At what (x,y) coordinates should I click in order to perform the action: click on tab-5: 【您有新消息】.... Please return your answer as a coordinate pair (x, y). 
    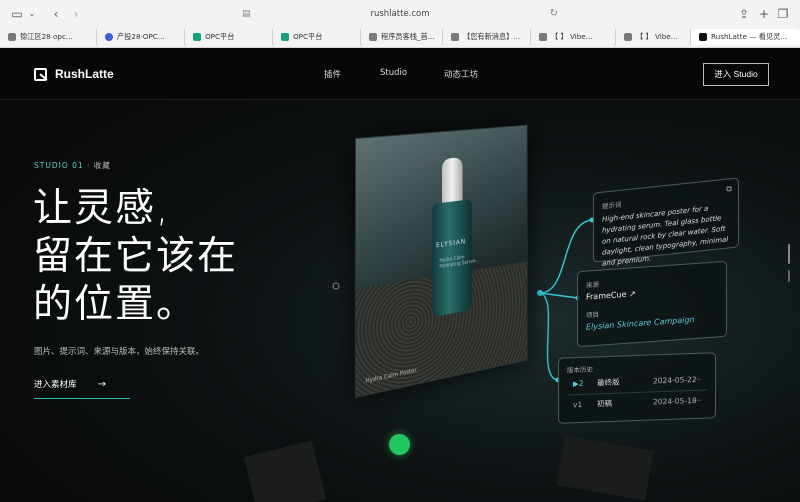
    Looking at the image, I should click on (487, 37).